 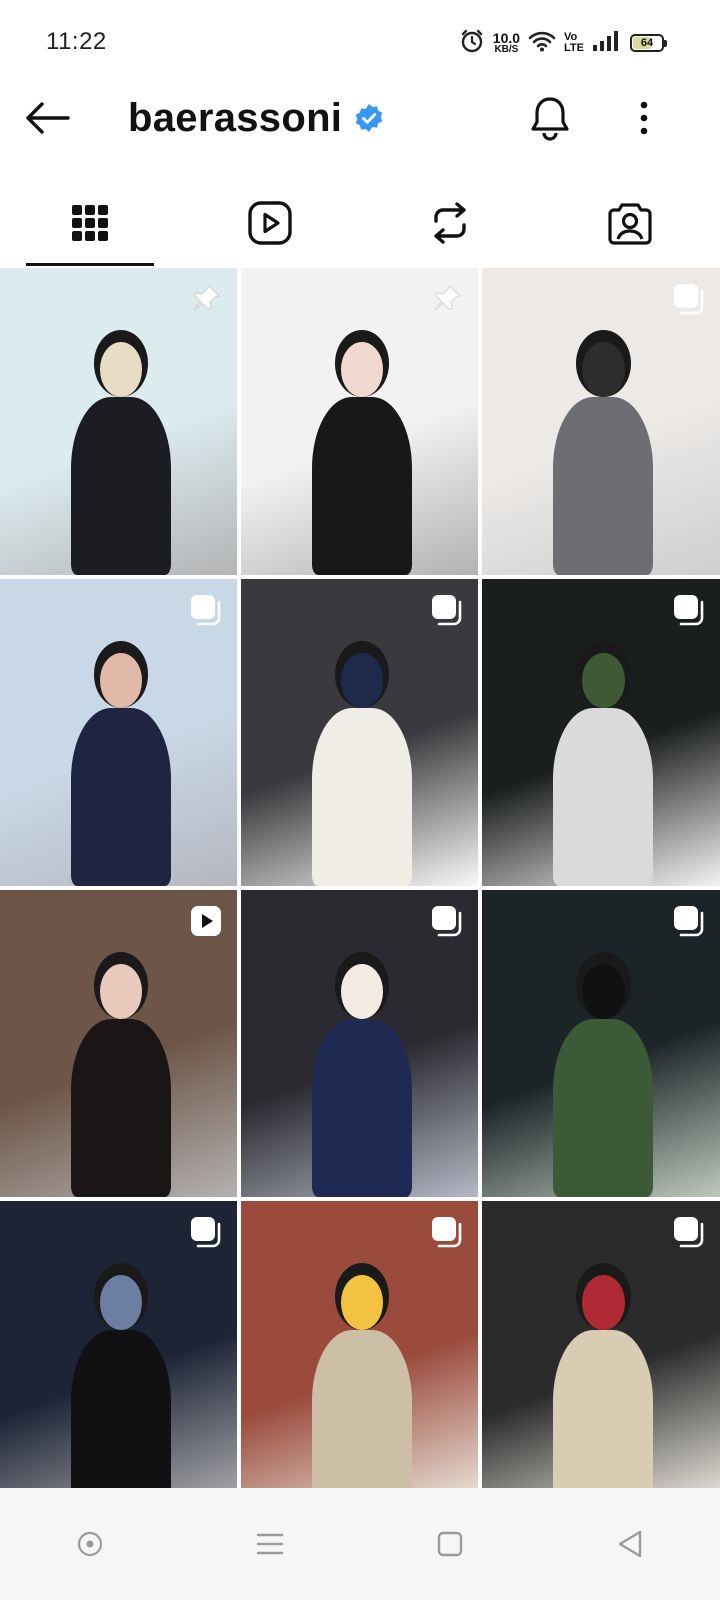 I want to click on back-arrow-icon, so click(x=48, y=118).